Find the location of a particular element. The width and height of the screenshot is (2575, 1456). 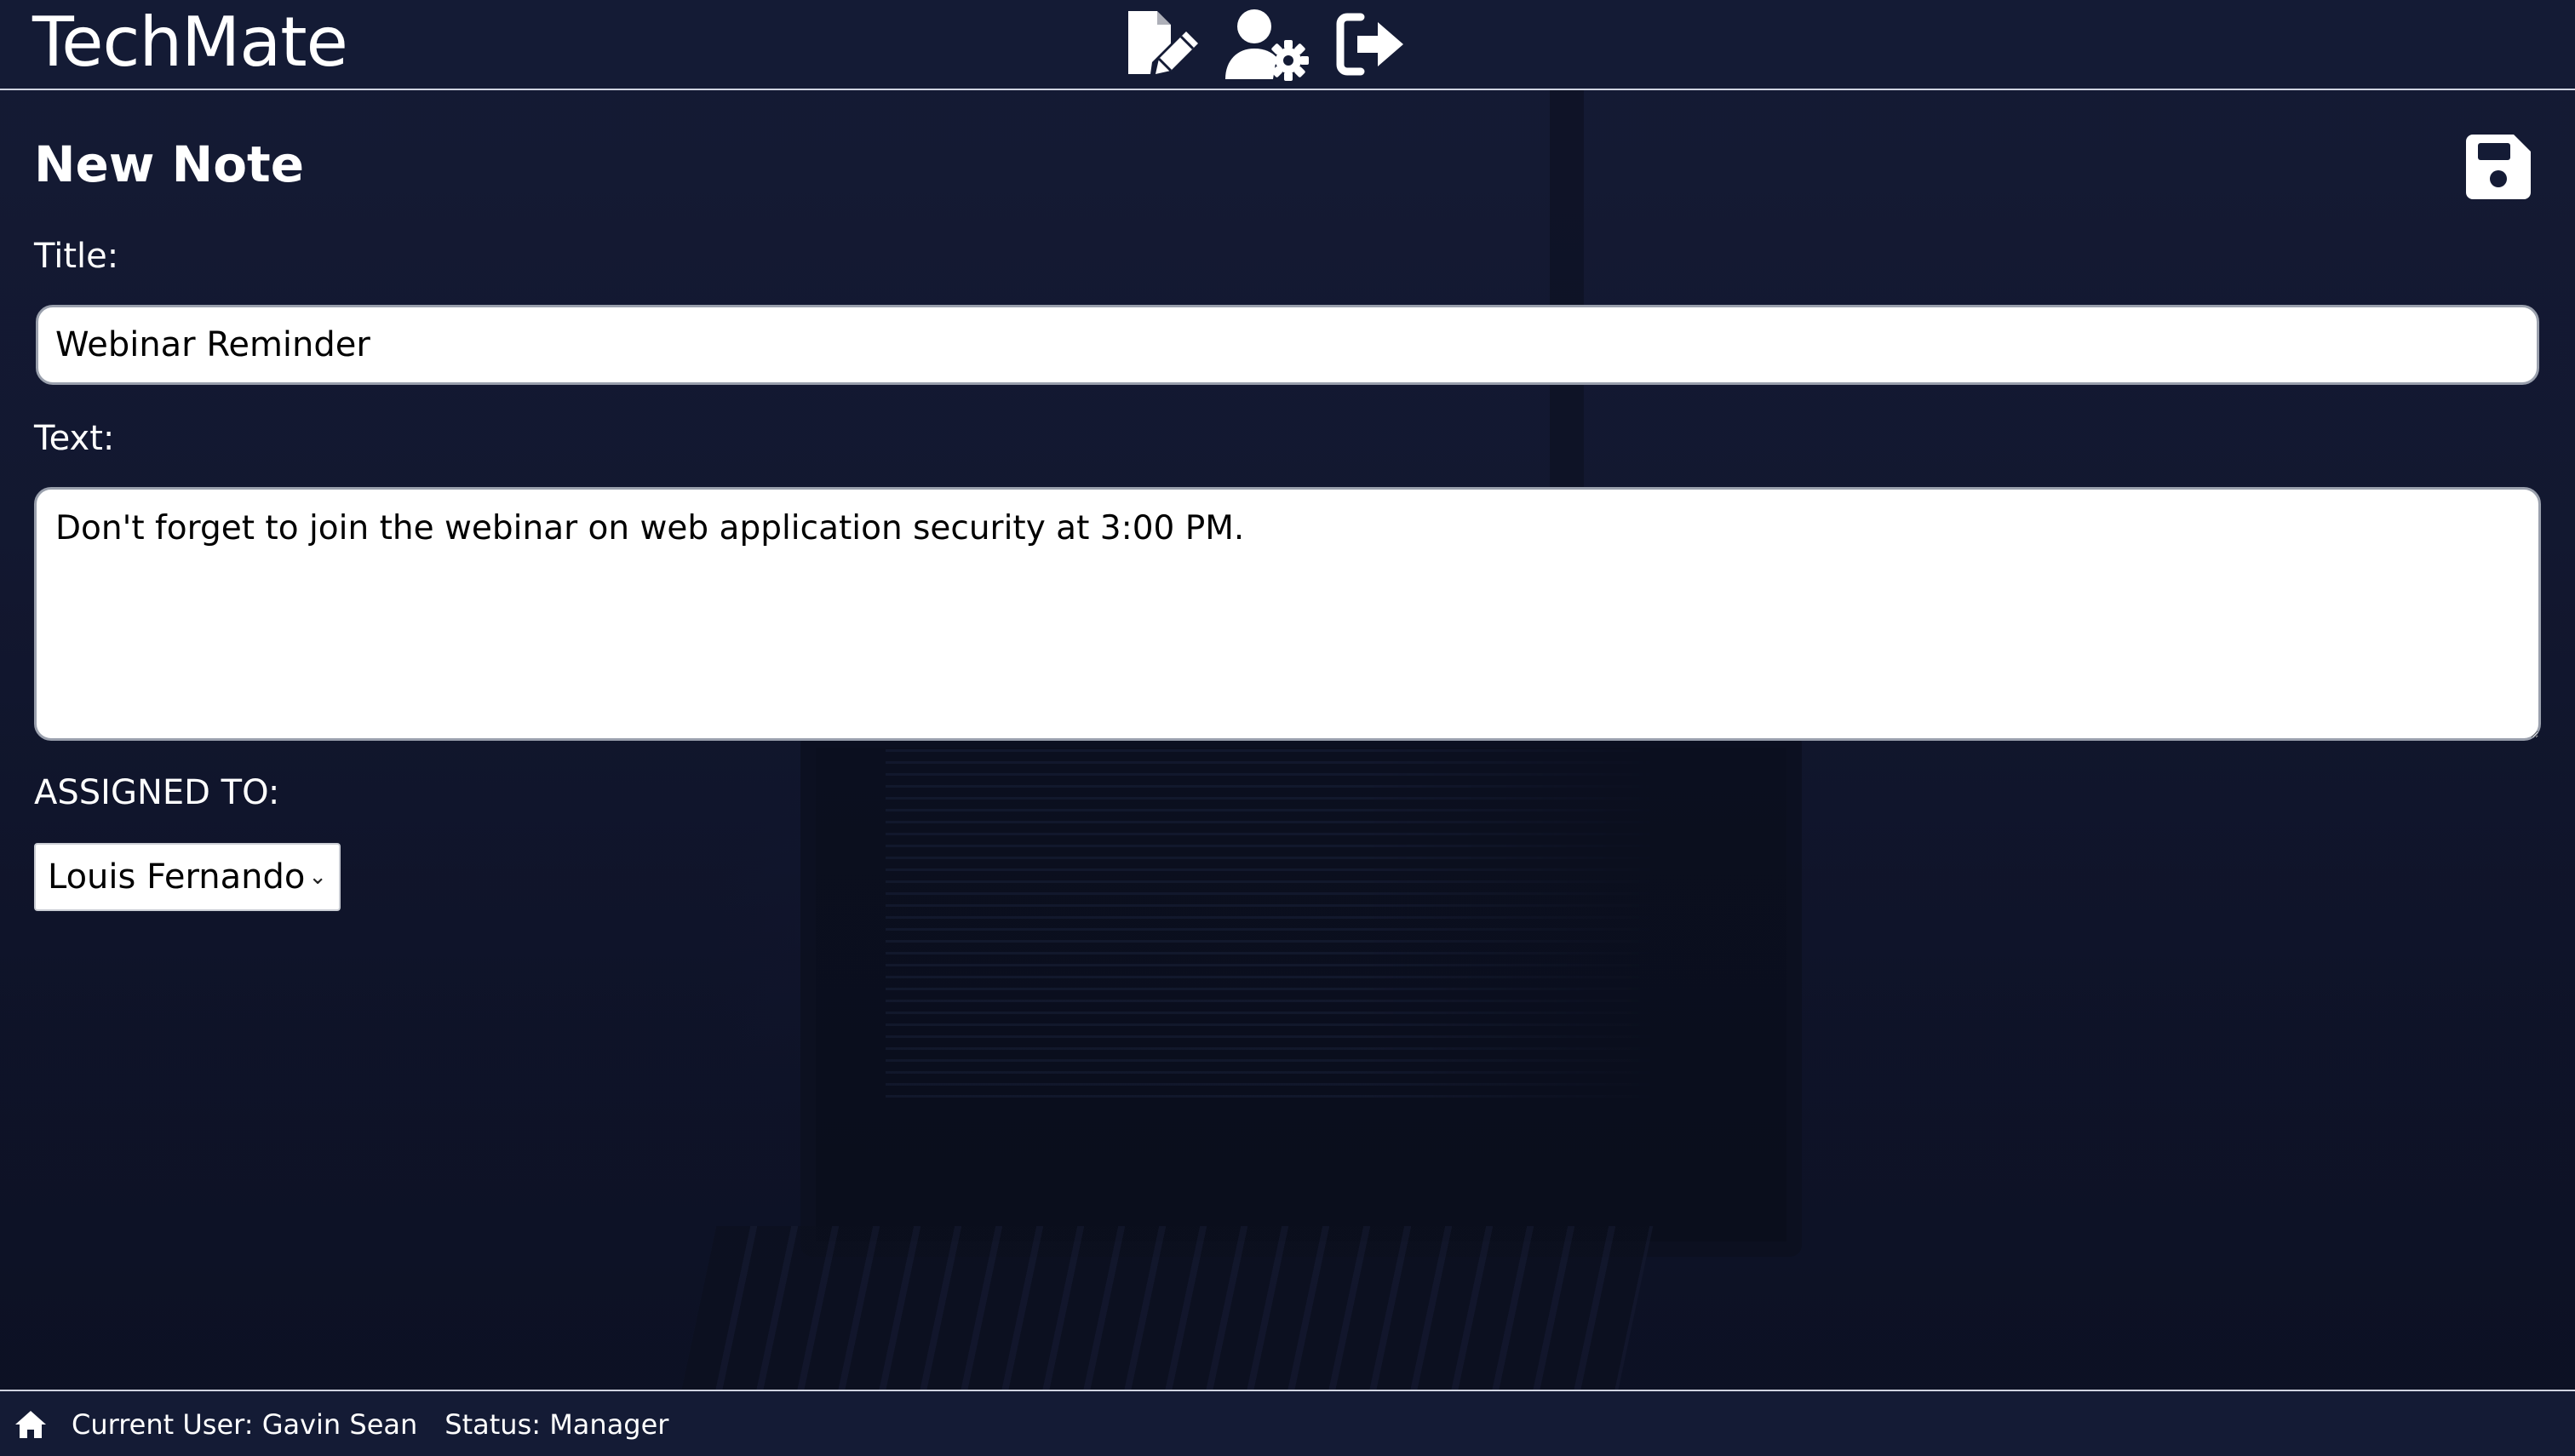

assigned-to-select: Louis Fernando ⌄ is located at coordinates (187, 877).